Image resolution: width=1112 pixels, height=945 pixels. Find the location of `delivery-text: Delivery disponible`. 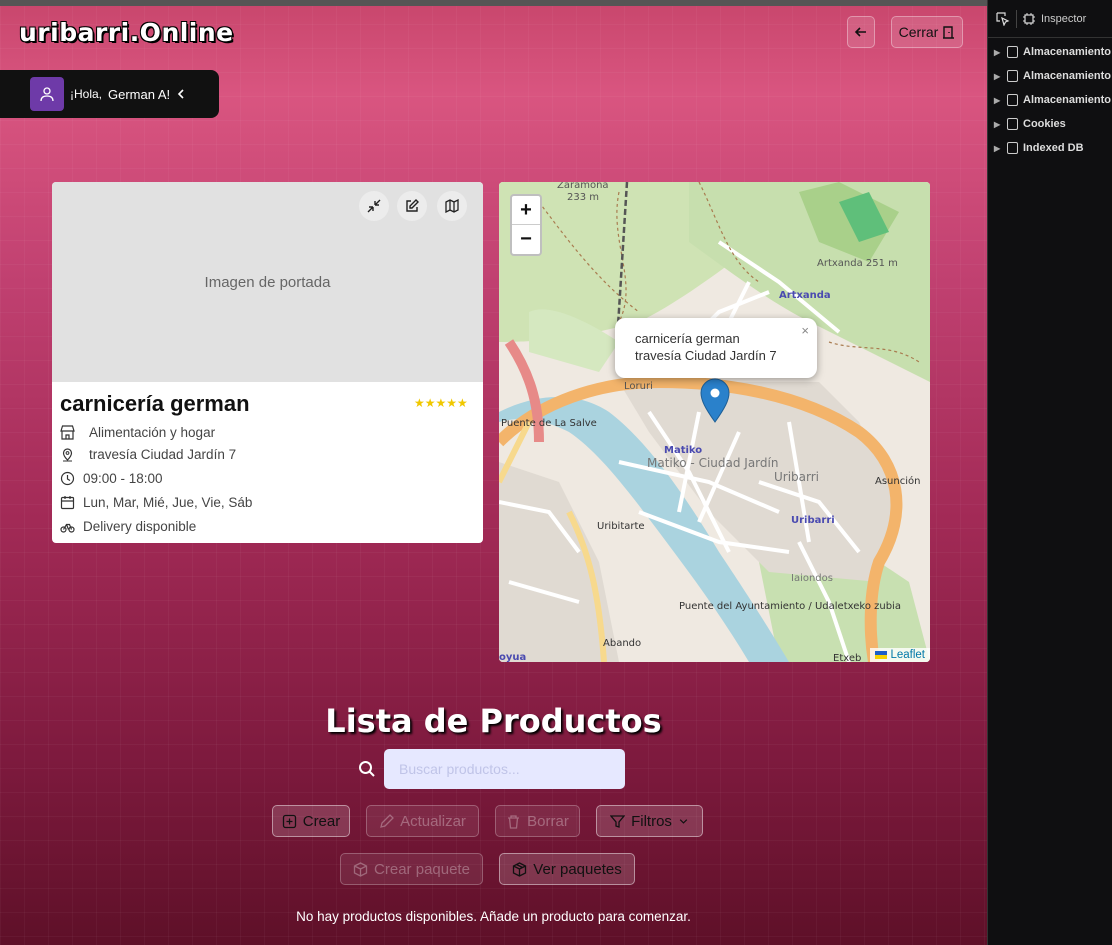

delivery-text: Delivery disponible is located at coordinates (140, 526).